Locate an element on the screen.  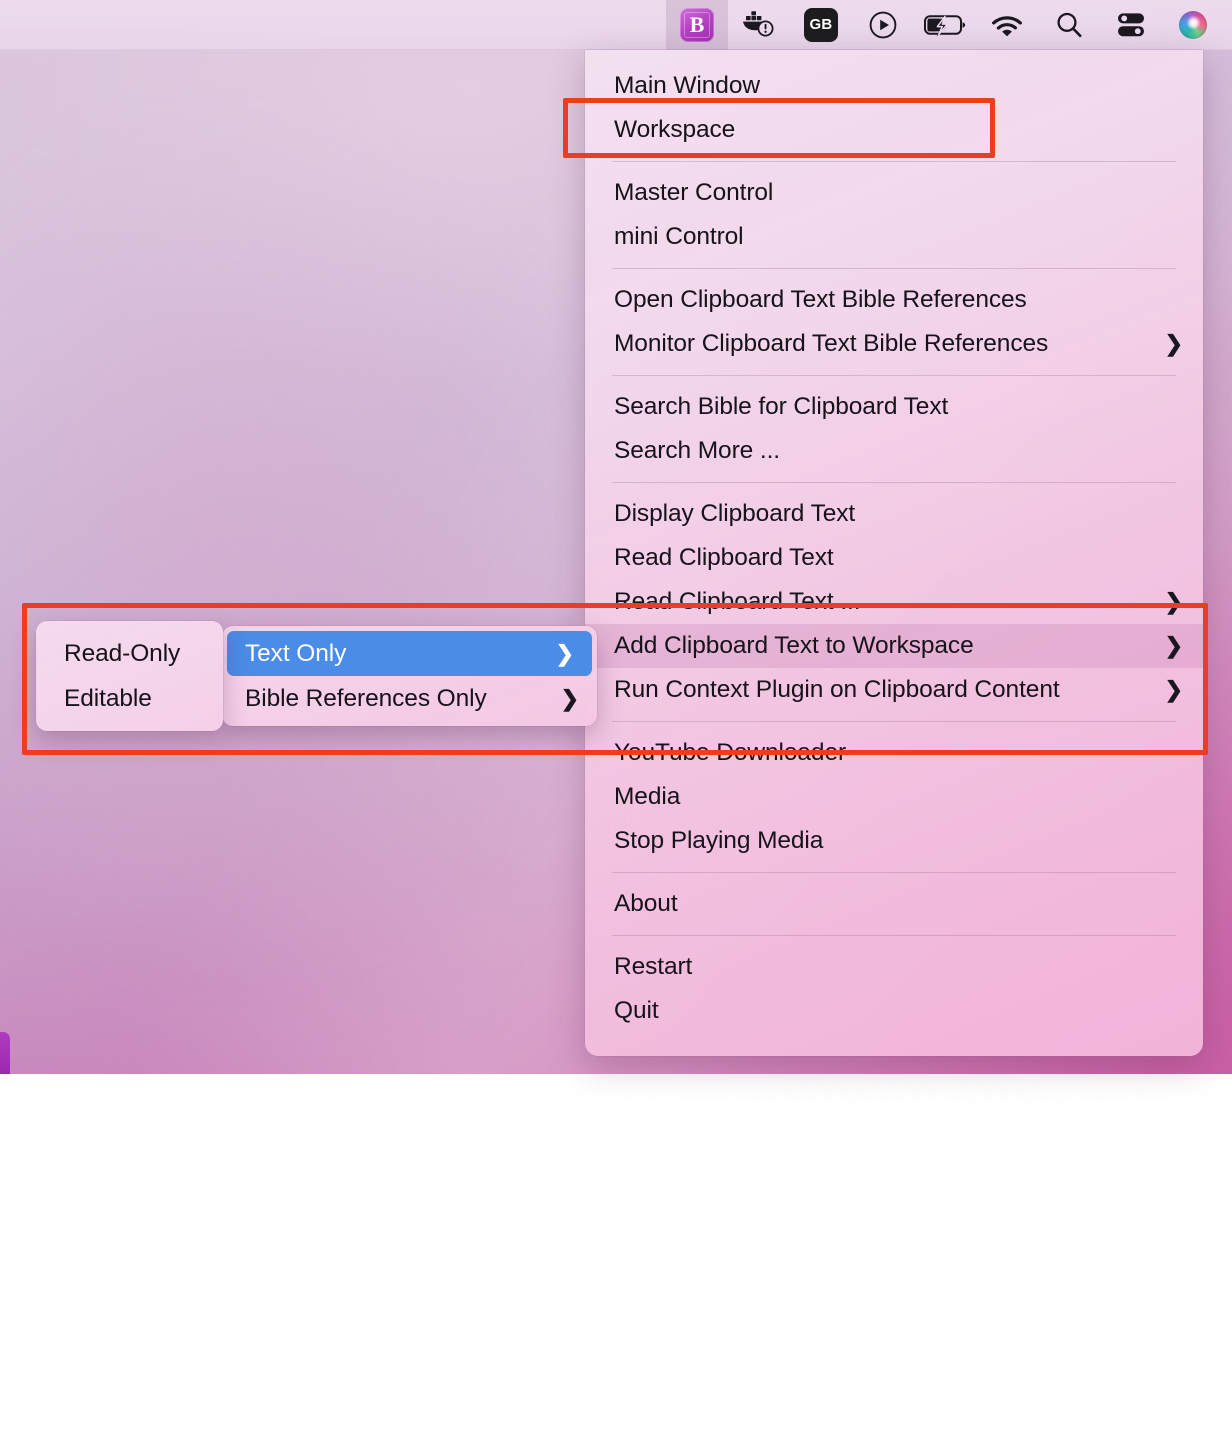
menu-item-add-clipboard-text-to-workspace: Add Clipboard Text to Workspace ❯ is located at coordinates (894, 646).